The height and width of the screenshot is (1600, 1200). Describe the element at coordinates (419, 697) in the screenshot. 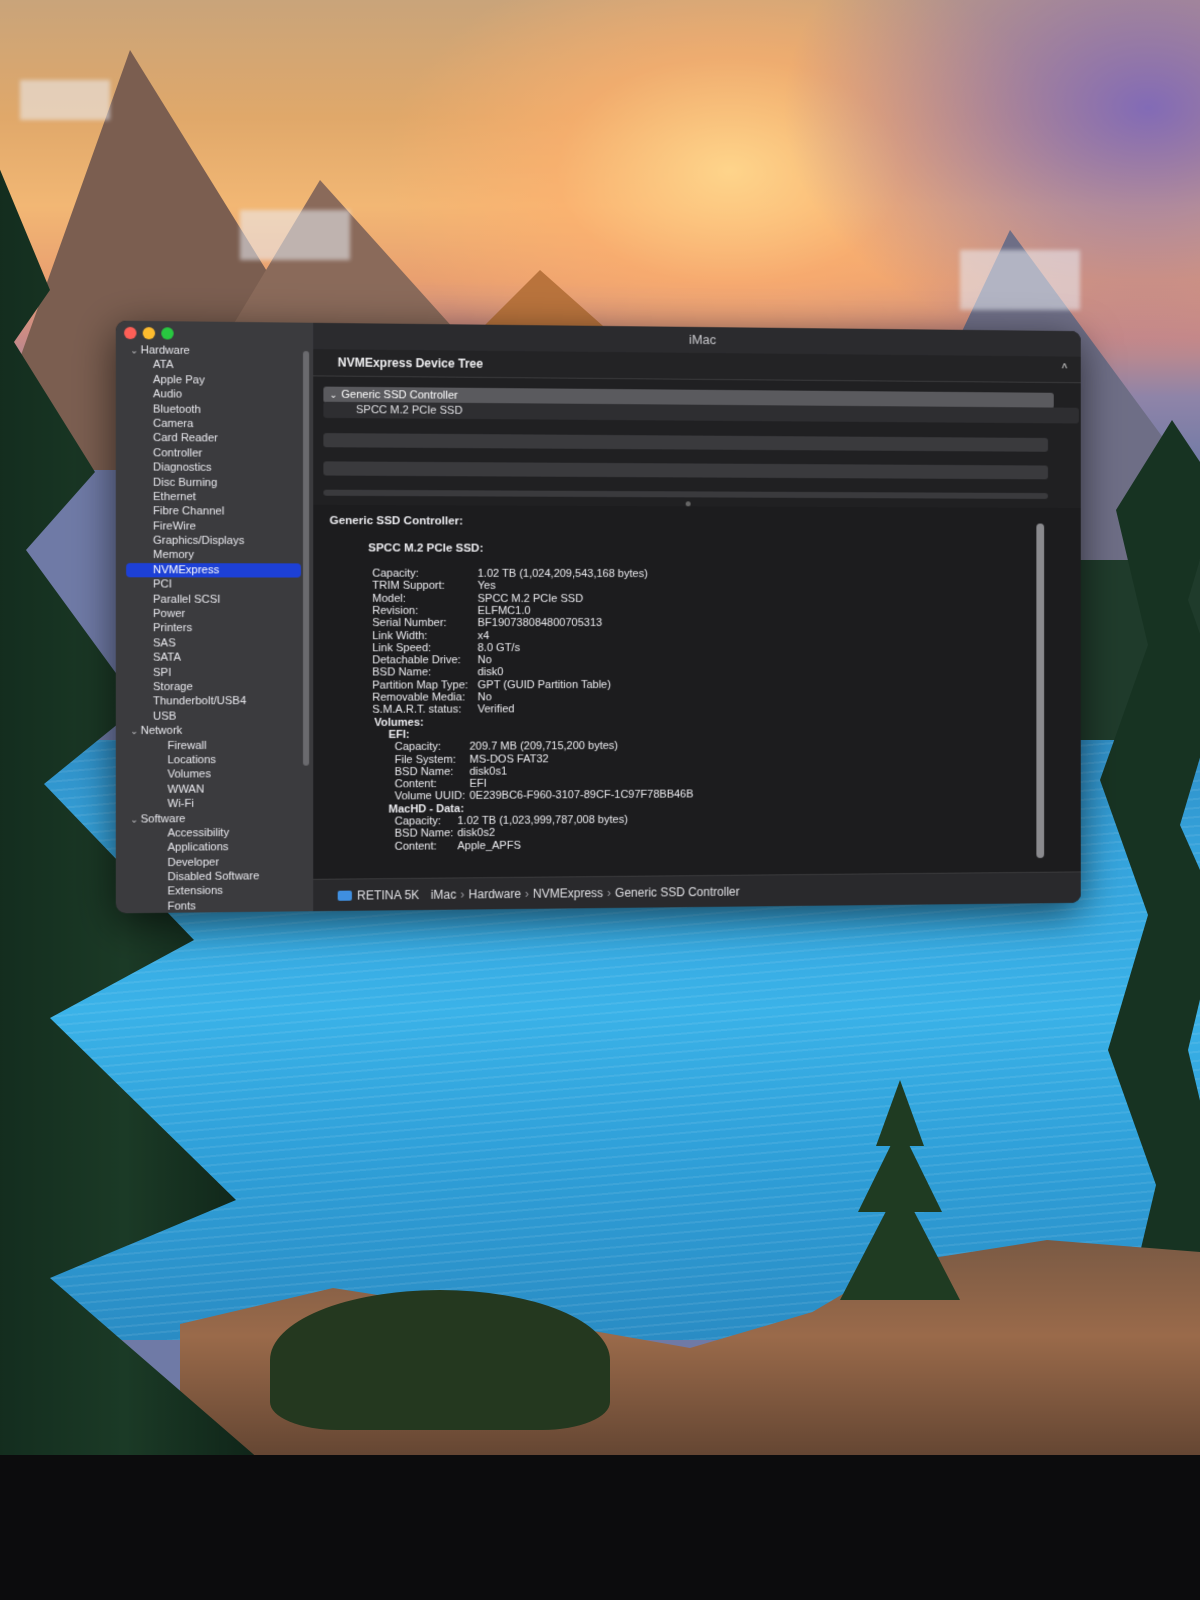

I see `property-key: Removable Media:` at that location.